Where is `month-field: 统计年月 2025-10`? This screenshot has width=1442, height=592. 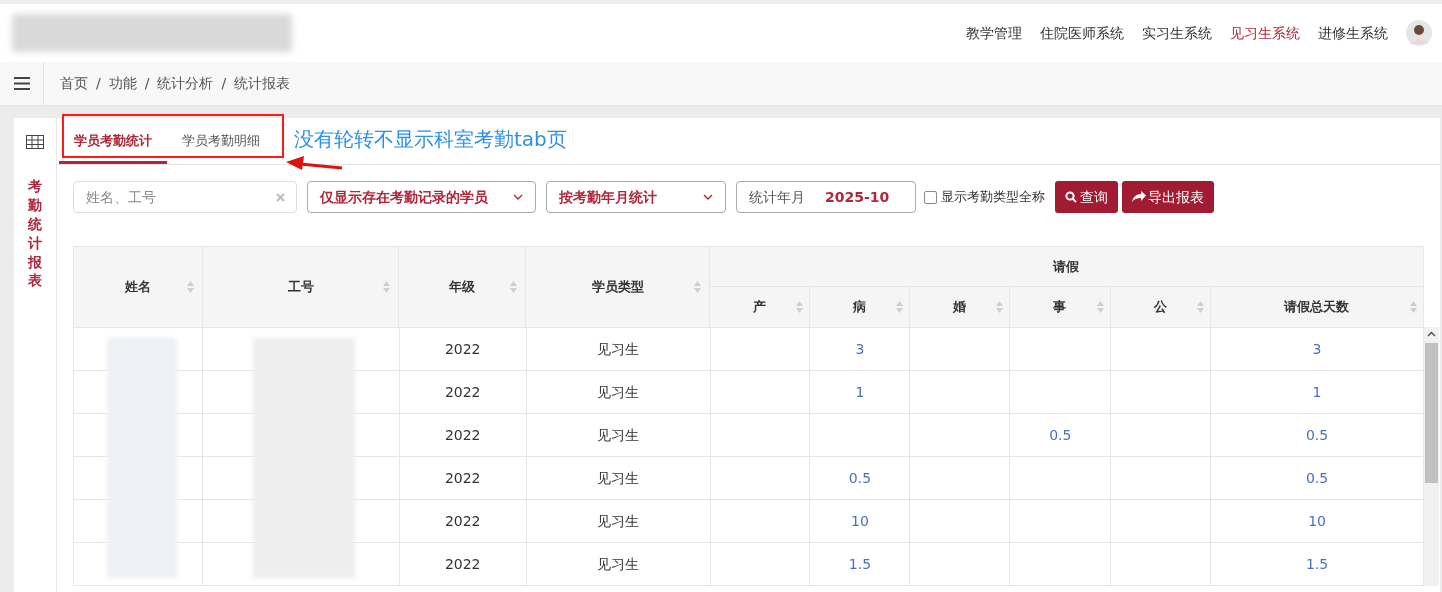 month-field: 统计年月 2025-10 is located at coordinates (826, 197).